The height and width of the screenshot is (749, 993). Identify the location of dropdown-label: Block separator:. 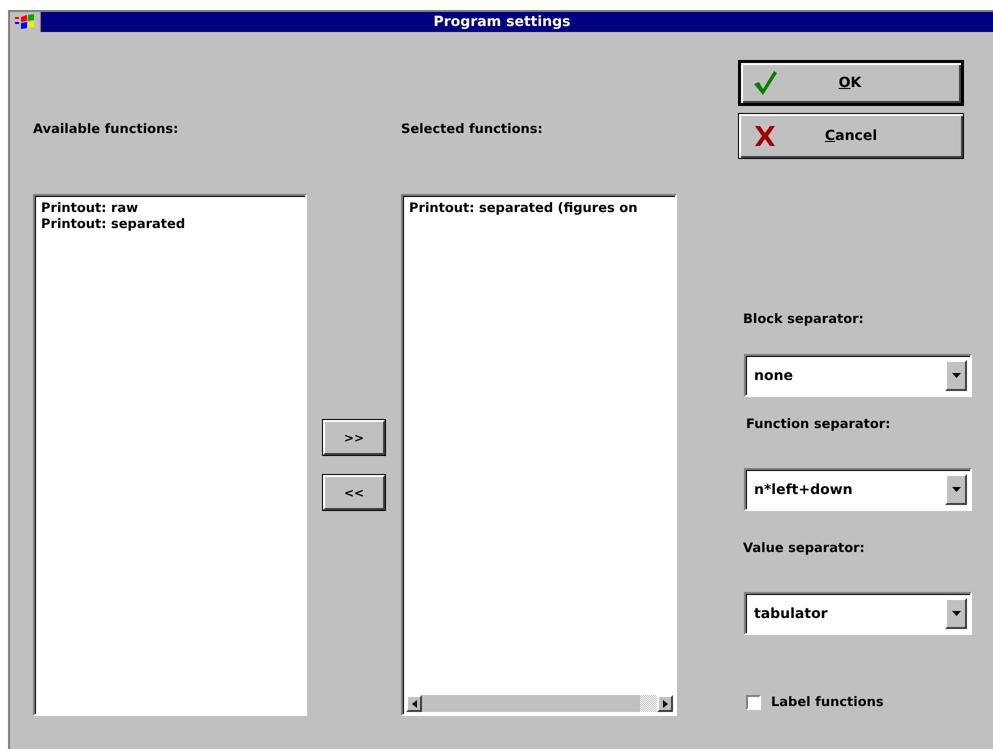
(803, 319).